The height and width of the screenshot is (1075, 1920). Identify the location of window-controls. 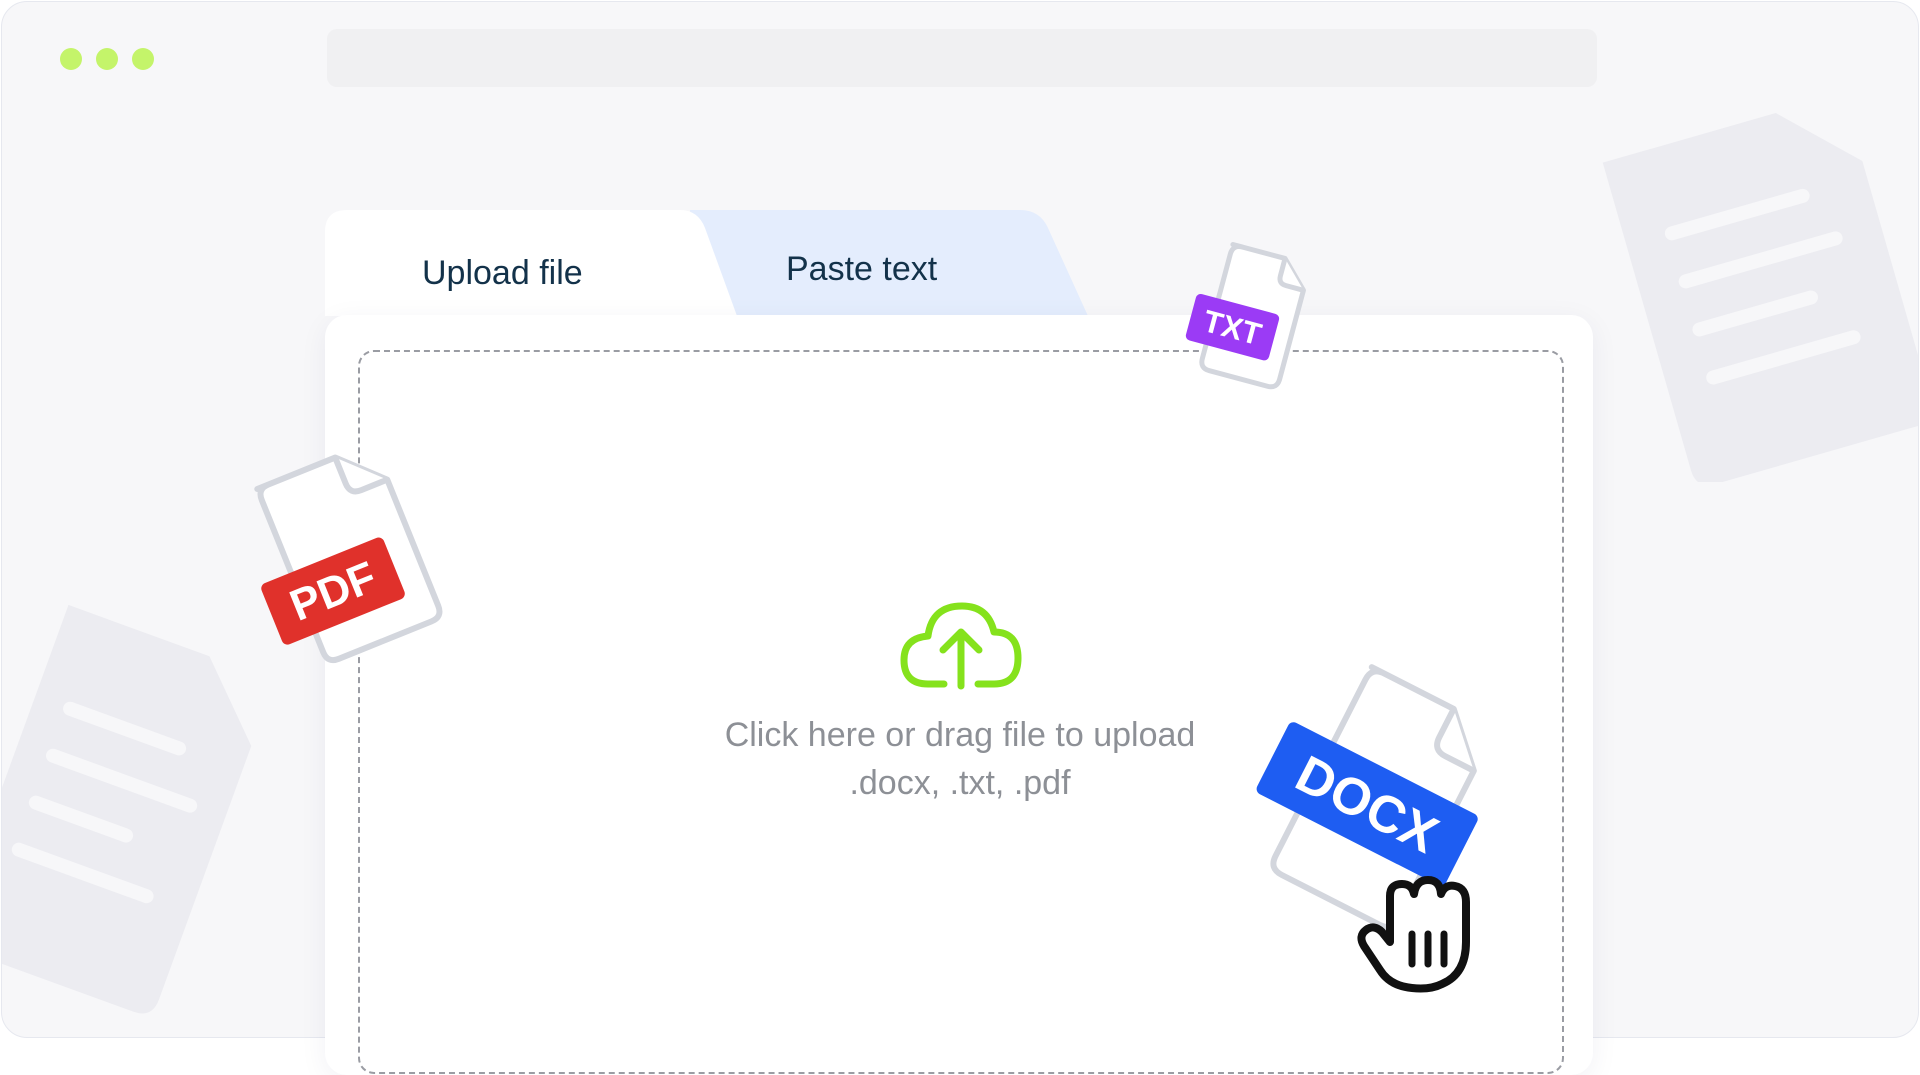
(107, 59).